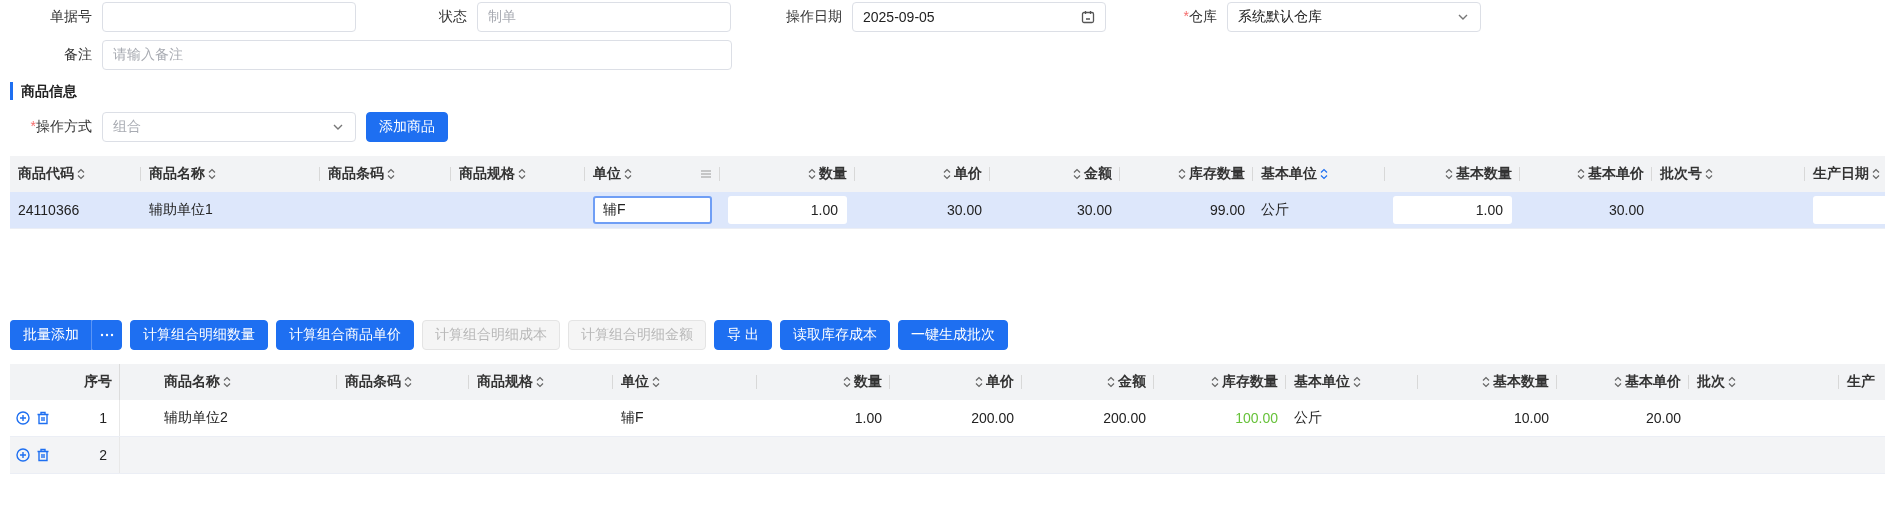 The width and height of the screenshot is (1885, 512). What do you see at coordinates (1861, 382) in the screenshot?
I see `column-header: 生产` at bounding box center [1861, 382].